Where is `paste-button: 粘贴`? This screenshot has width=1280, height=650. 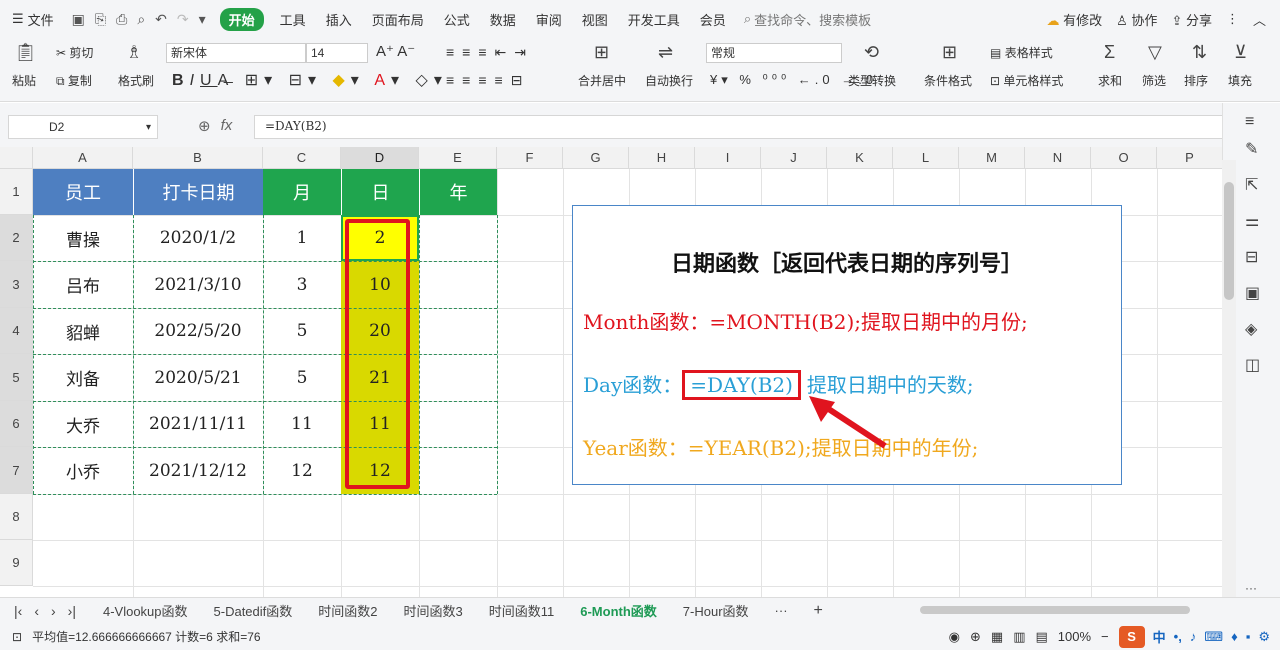 paste-button: 粘贴 is located at coordinates (24, 80).